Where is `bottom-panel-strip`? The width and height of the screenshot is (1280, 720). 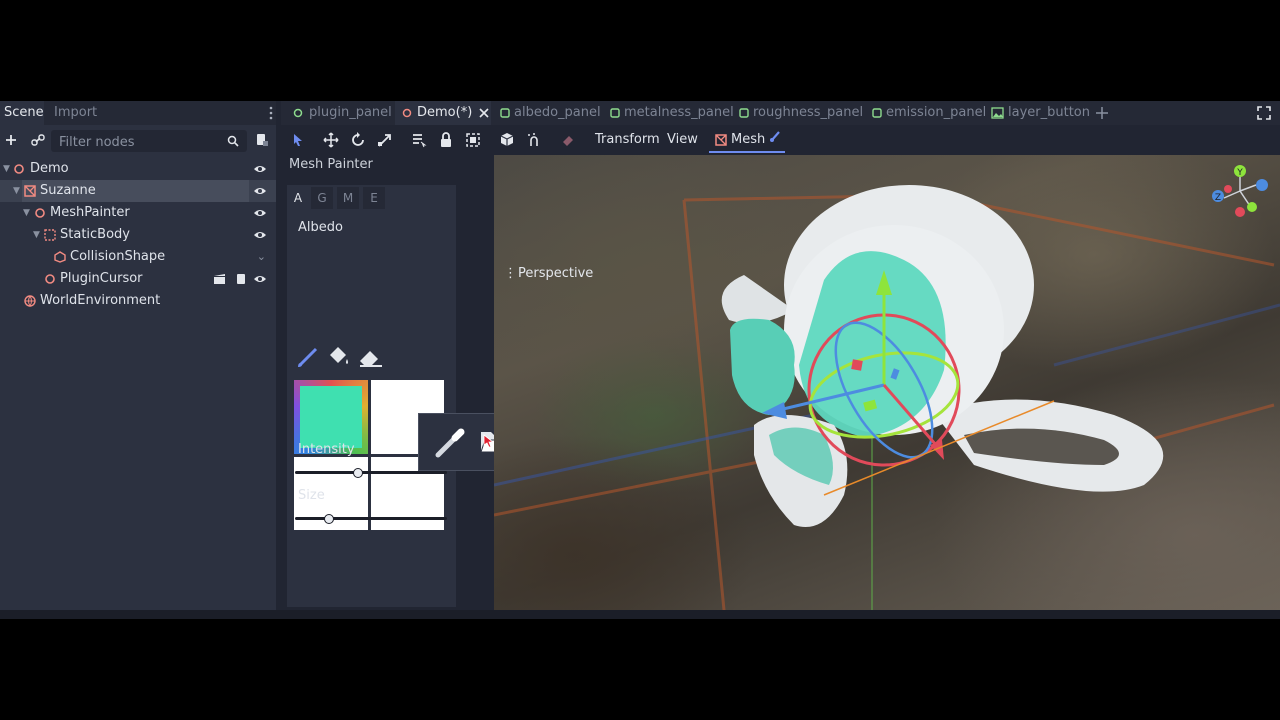 bottom-panel-strip is located at coordinates (640, 614).